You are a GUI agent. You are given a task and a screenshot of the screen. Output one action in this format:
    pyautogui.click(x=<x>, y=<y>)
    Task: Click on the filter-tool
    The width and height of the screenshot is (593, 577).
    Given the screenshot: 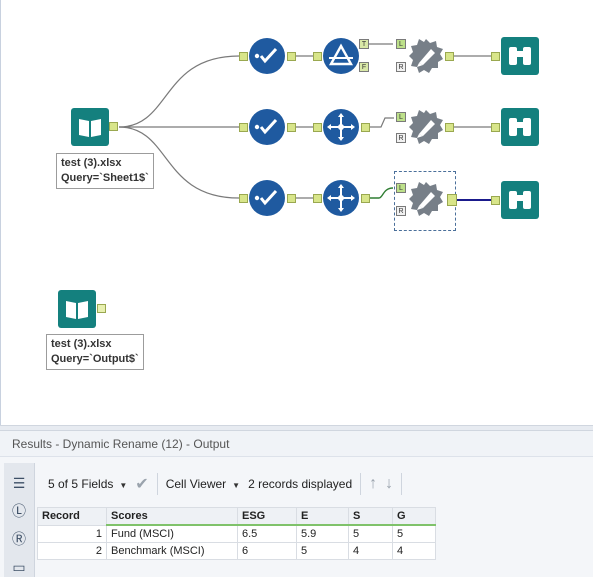 What is the action you would take?
    pyautogui.click(x=341, y=56)
    